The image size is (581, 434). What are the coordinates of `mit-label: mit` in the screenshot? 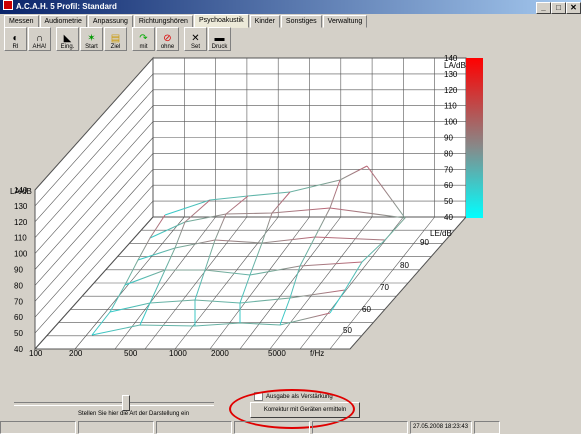 It's located at (143, 47).